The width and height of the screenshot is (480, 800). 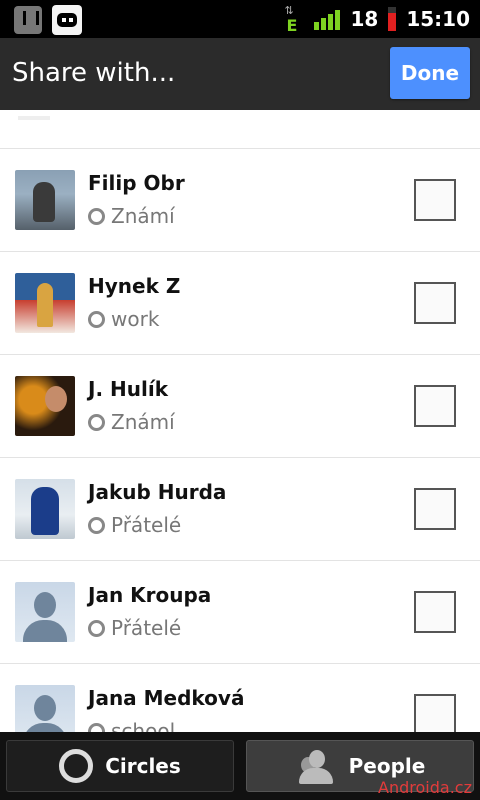 I want to click on contact-circle: school, so click(x=143, y=725).